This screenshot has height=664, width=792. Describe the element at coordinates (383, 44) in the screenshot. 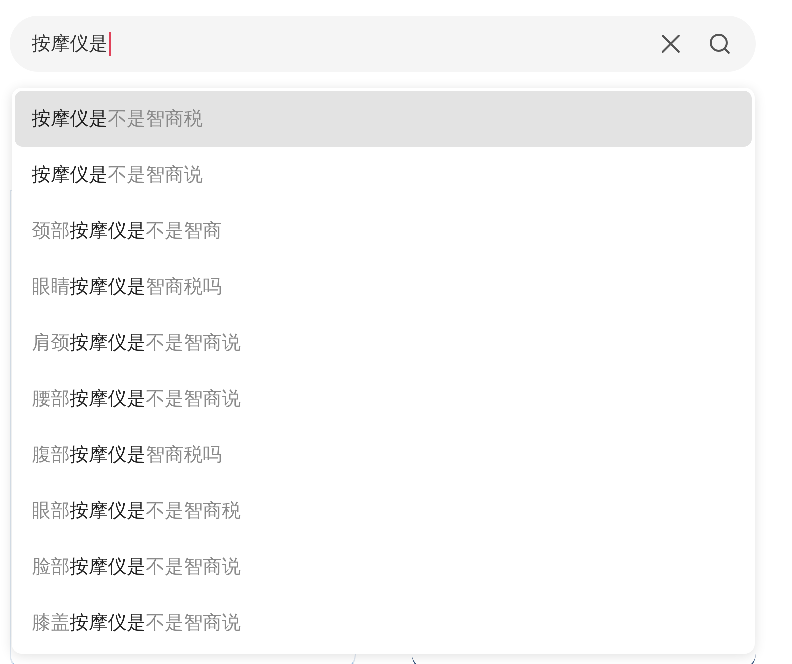

I see `search-field: 按摩仪是` at that location.